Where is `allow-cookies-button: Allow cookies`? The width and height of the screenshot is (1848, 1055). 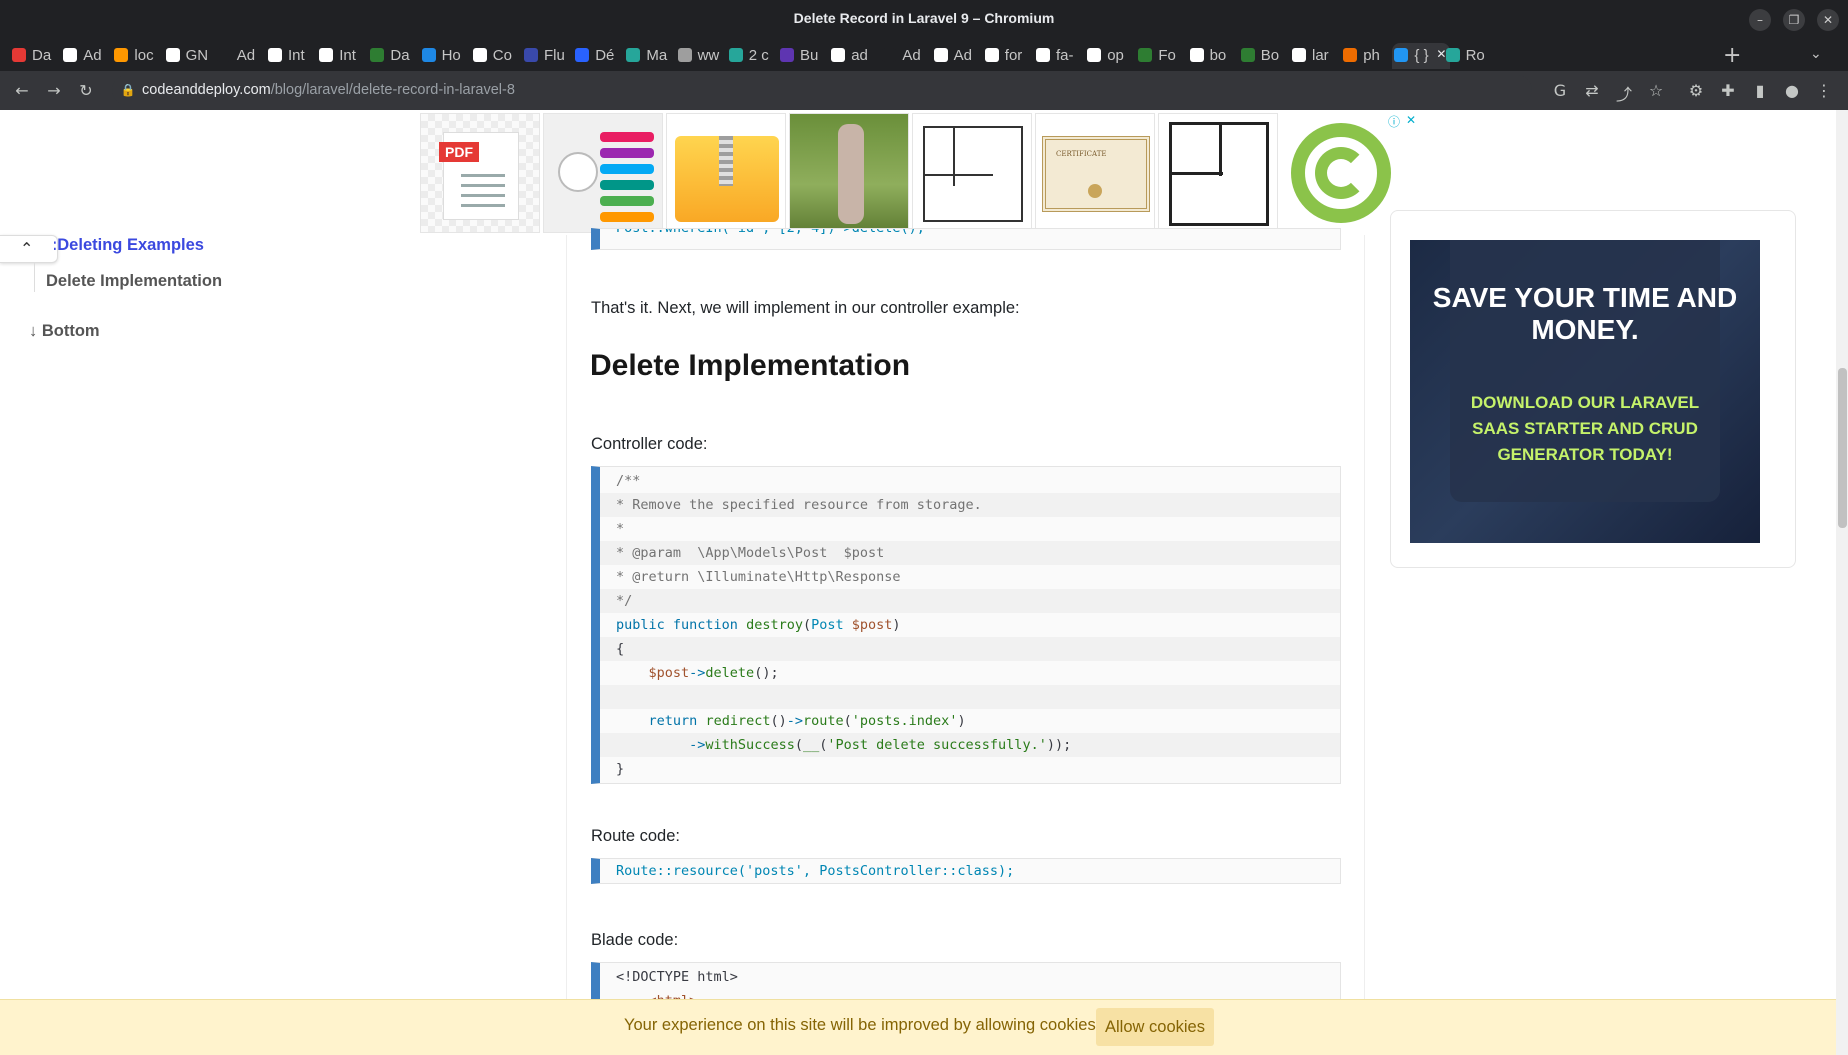 allow-cookies-button: Allow cookies is located at coordinates (1155, 1027).